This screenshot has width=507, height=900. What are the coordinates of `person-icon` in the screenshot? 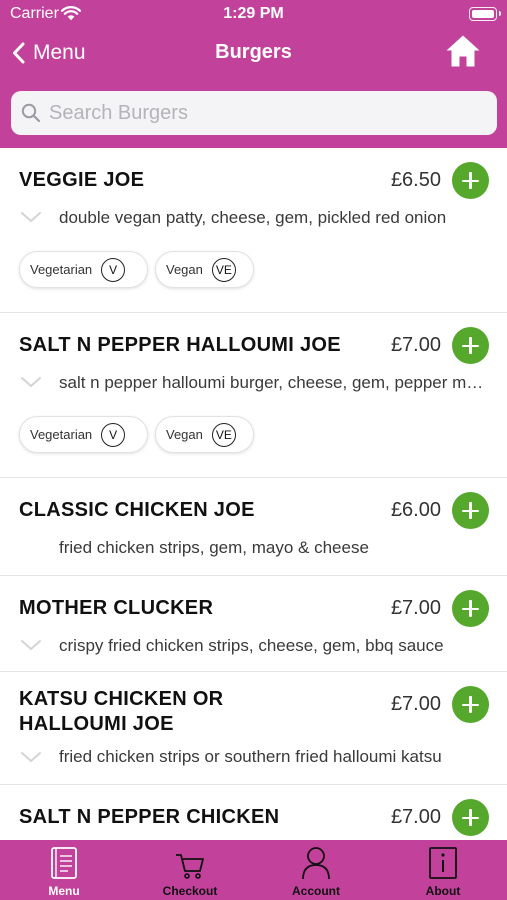 It's located at (316, 863).